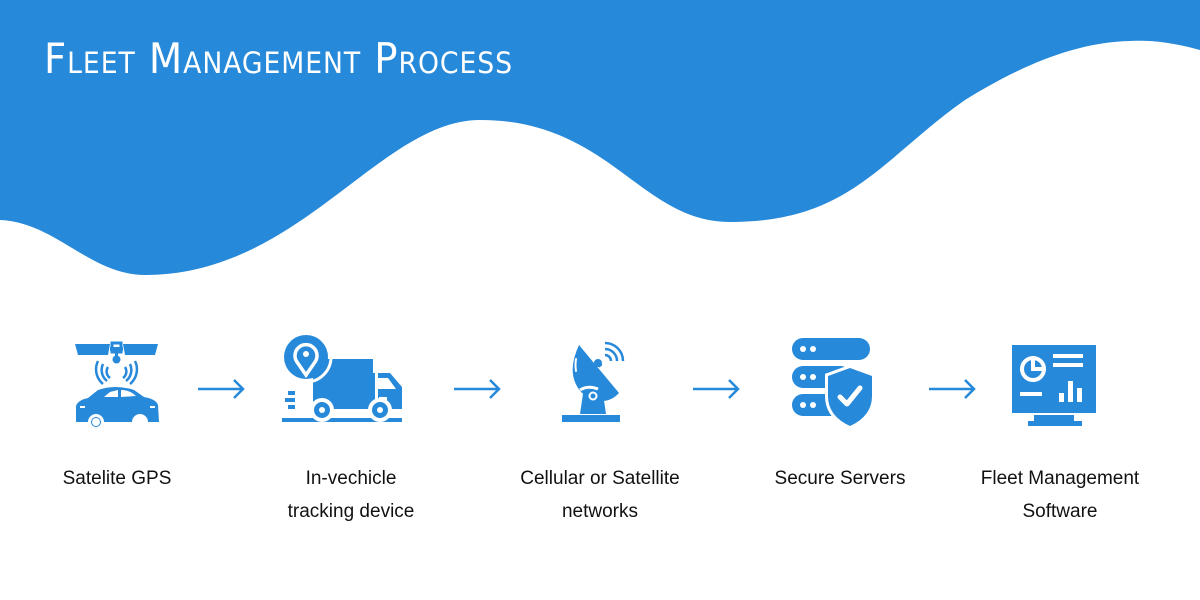 This screenshot has height=600, width=1200. What do you see at coordinates (1054, 385) in the screenshot?
I see `monitor-dashboard-icon` at bounding box center [1054, 385].